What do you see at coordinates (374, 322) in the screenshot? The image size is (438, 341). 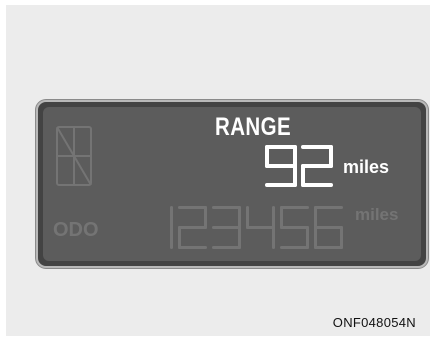 I see `image-code: ONF048054N` at bounding box center [374, 322].